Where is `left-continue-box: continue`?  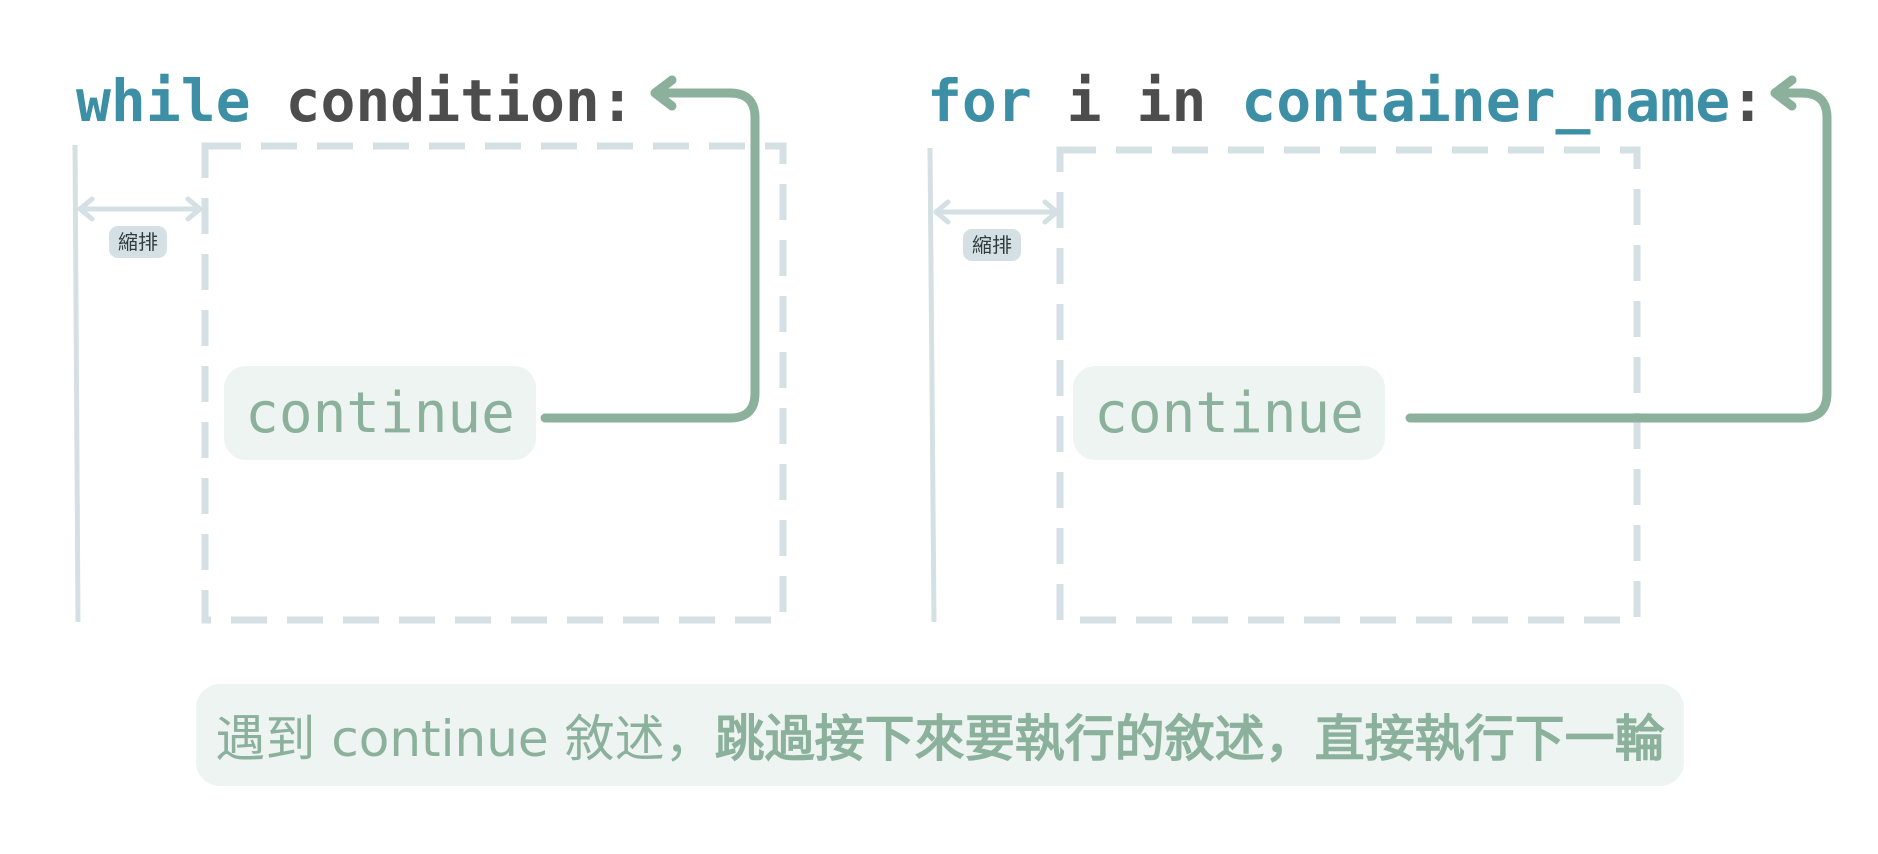 left-continue-box: continue is located at coordinates (380, 413).